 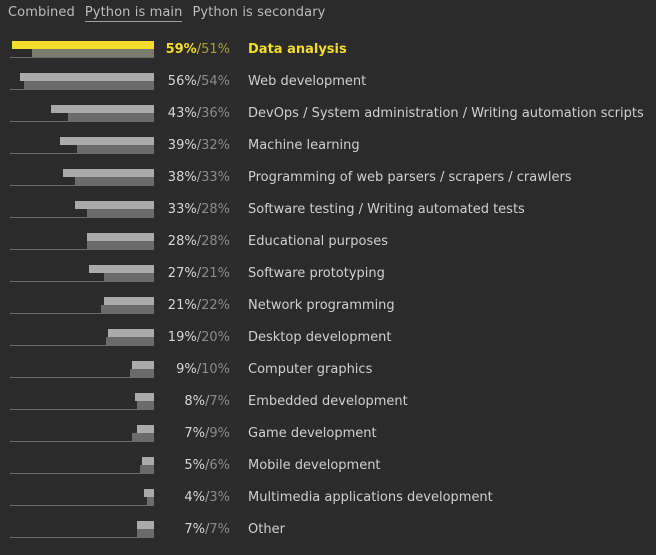 I want to click on percent-secondary: 28%, so click(x=215, y=209).